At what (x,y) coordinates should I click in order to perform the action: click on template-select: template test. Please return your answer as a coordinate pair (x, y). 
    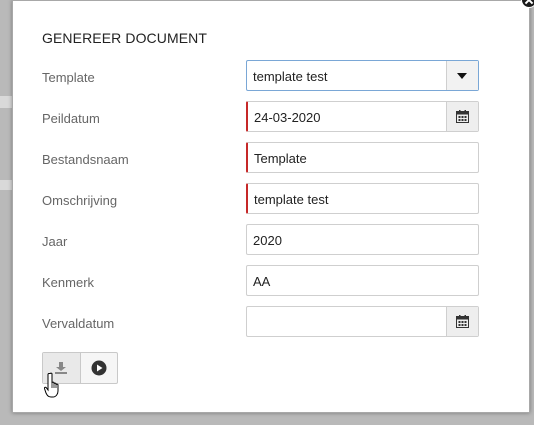
    Looking at the image, I should click on (362, 75).